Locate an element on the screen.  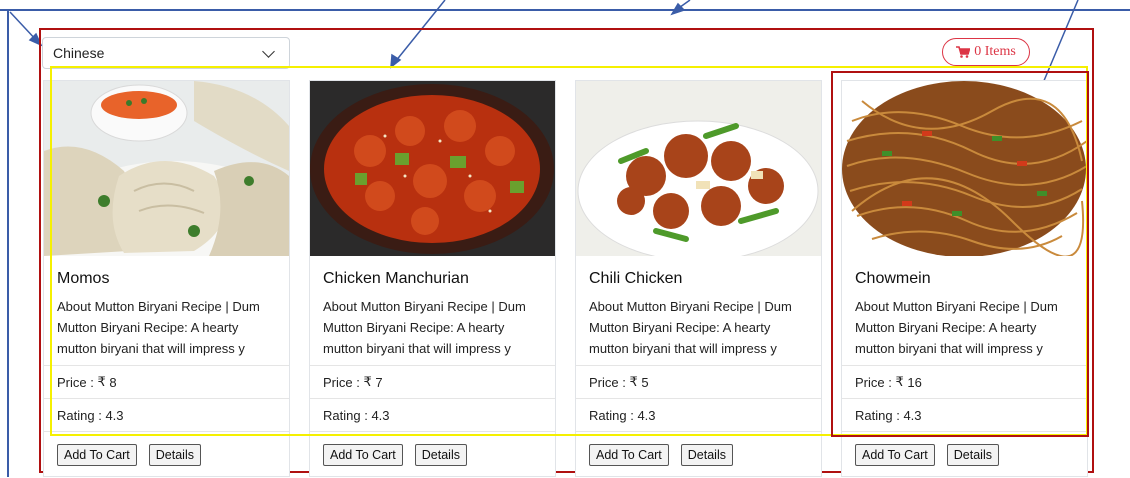
chevron-down-icon is located at coordinates (268, 51).